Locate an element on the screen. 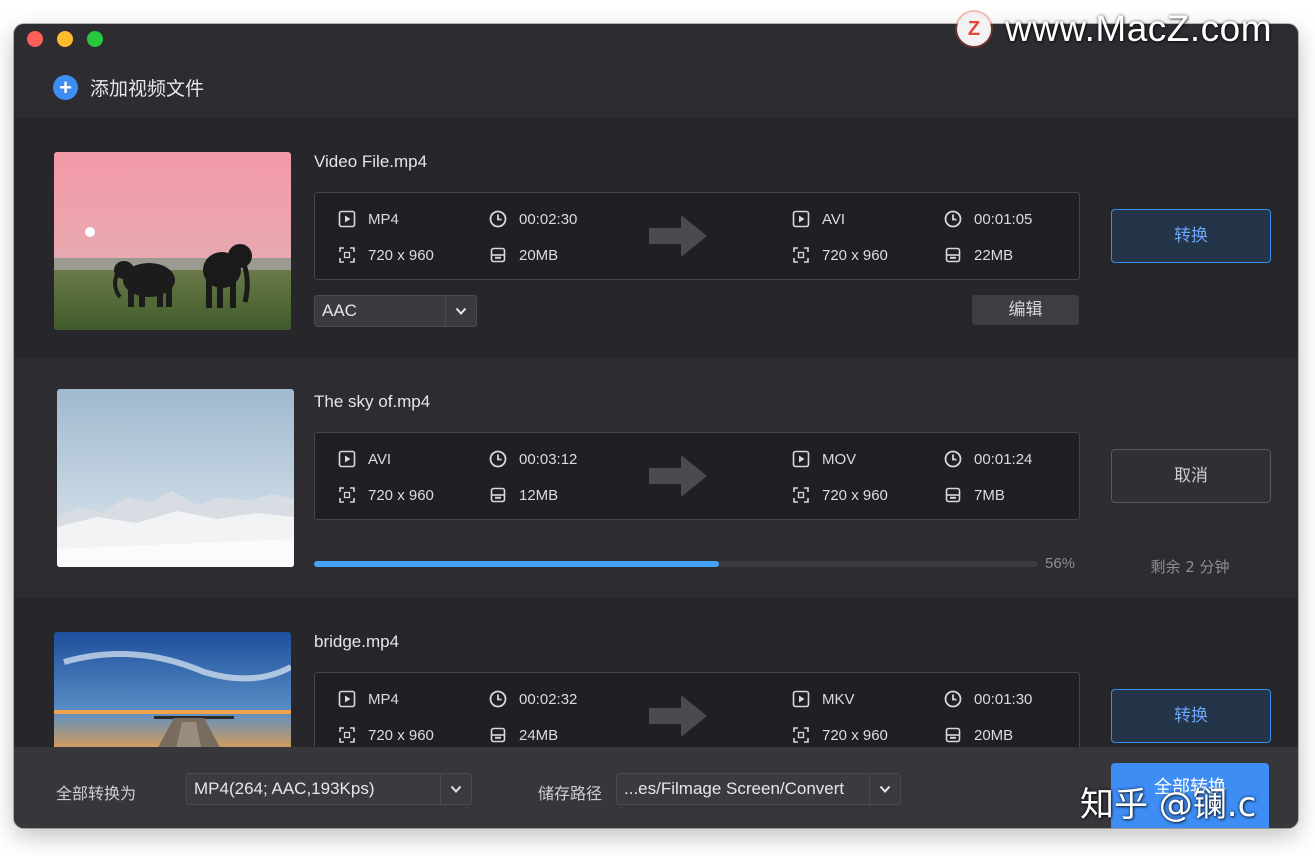 The width and height of the screenshot is (1315, 856). source-duration: 00:03:12 is located at coordinates (532, 459).